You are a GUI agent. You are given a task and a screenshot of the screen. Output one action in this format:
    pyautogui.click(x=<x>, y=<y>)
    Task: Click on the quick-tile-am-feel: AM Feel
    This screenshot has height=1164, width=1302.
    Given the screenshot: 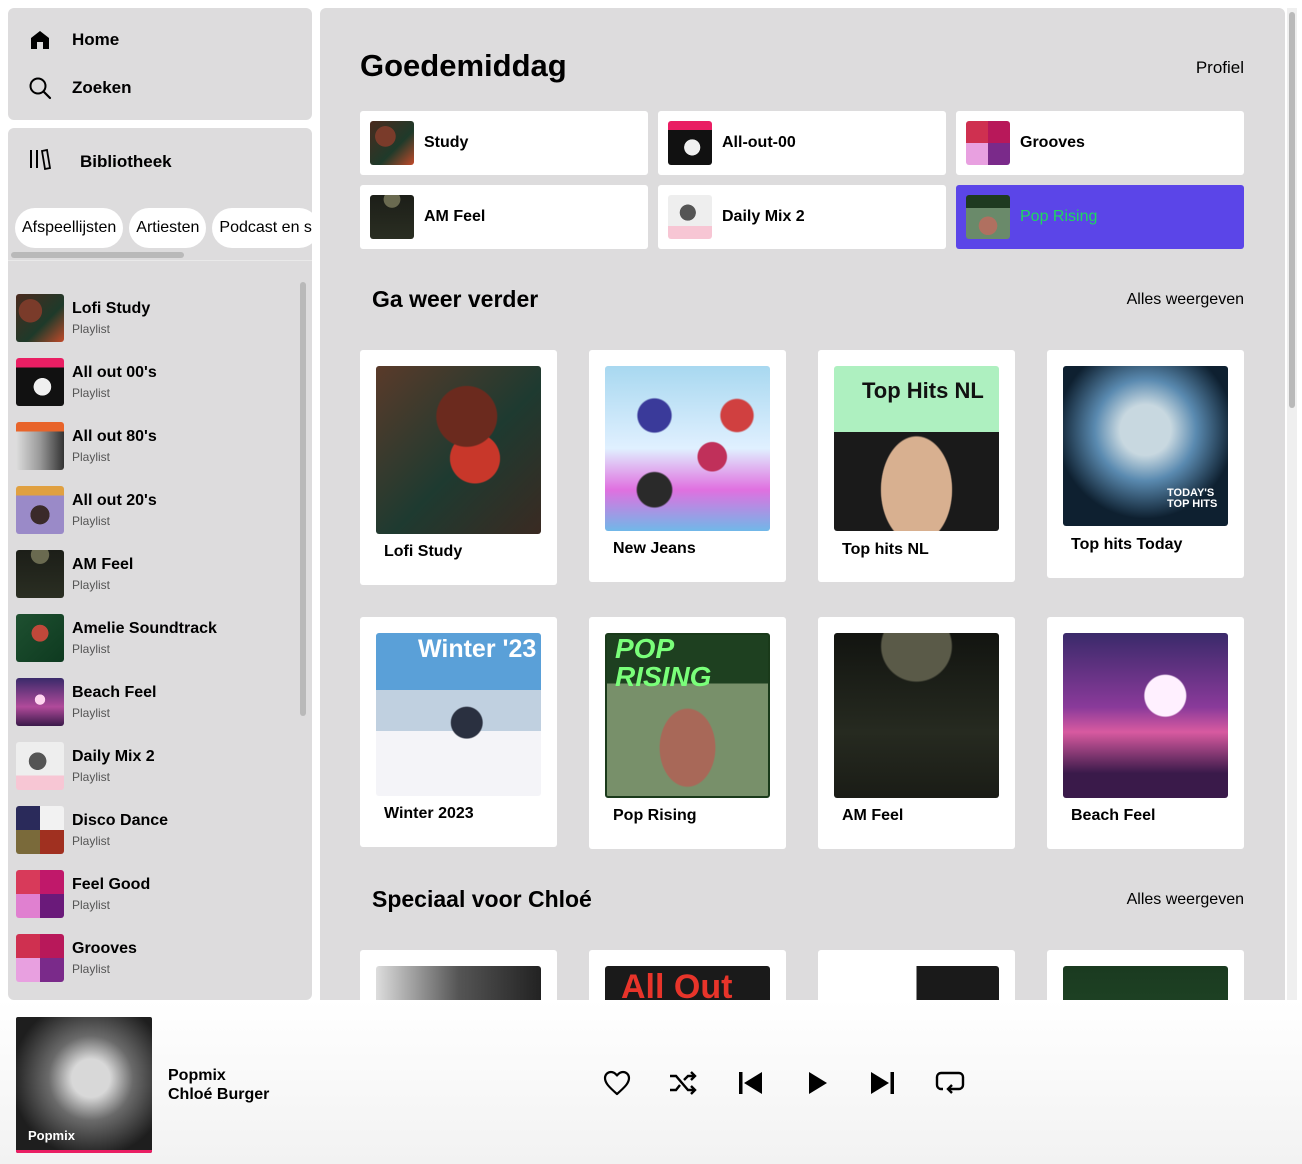 What is the action you would take?
    pyautogui.click(x=504, y=217)
    